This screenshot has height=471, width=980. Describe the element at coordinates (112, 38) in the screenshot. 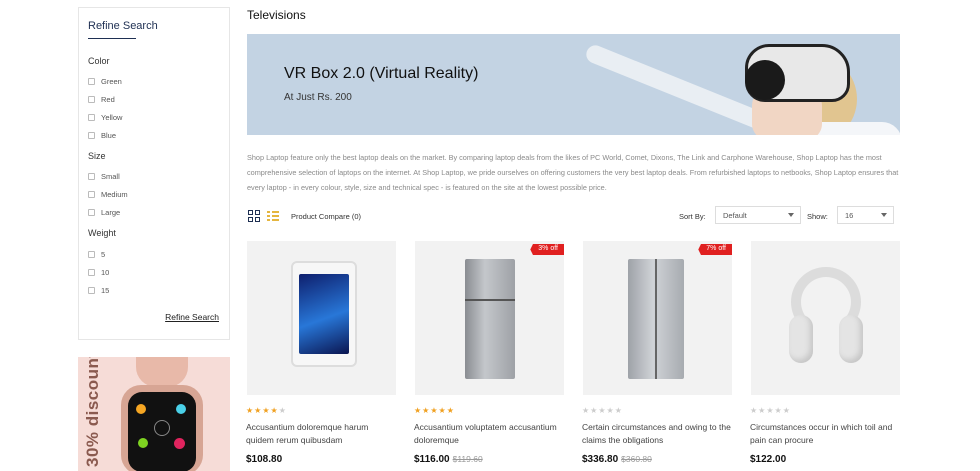

I see `title-underline` at that location.